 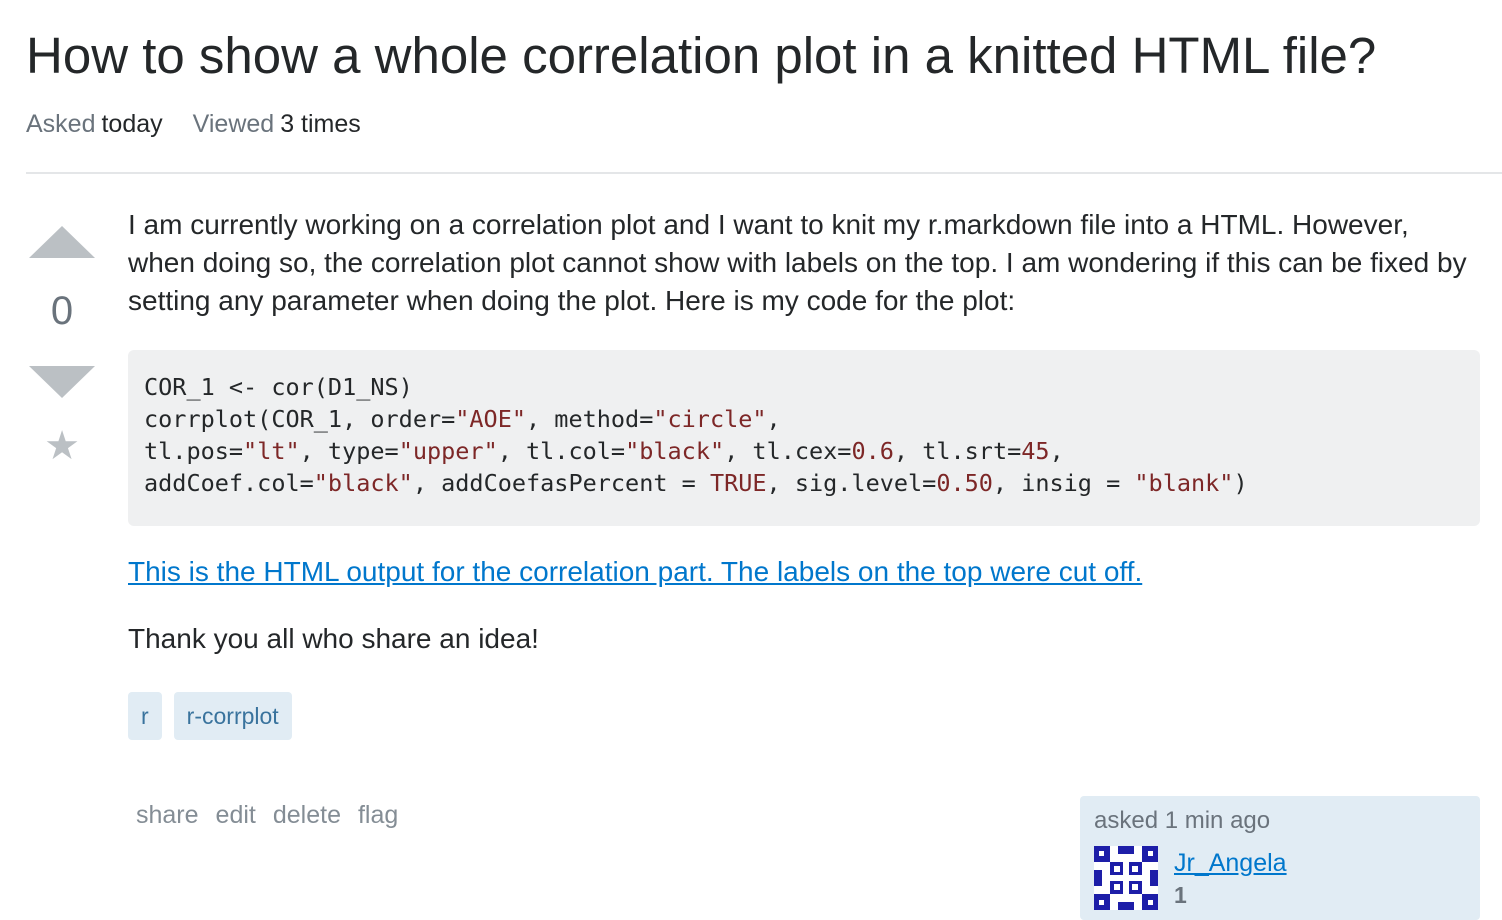 I want to click on vote-up-icon, so click(x=62, y=242).